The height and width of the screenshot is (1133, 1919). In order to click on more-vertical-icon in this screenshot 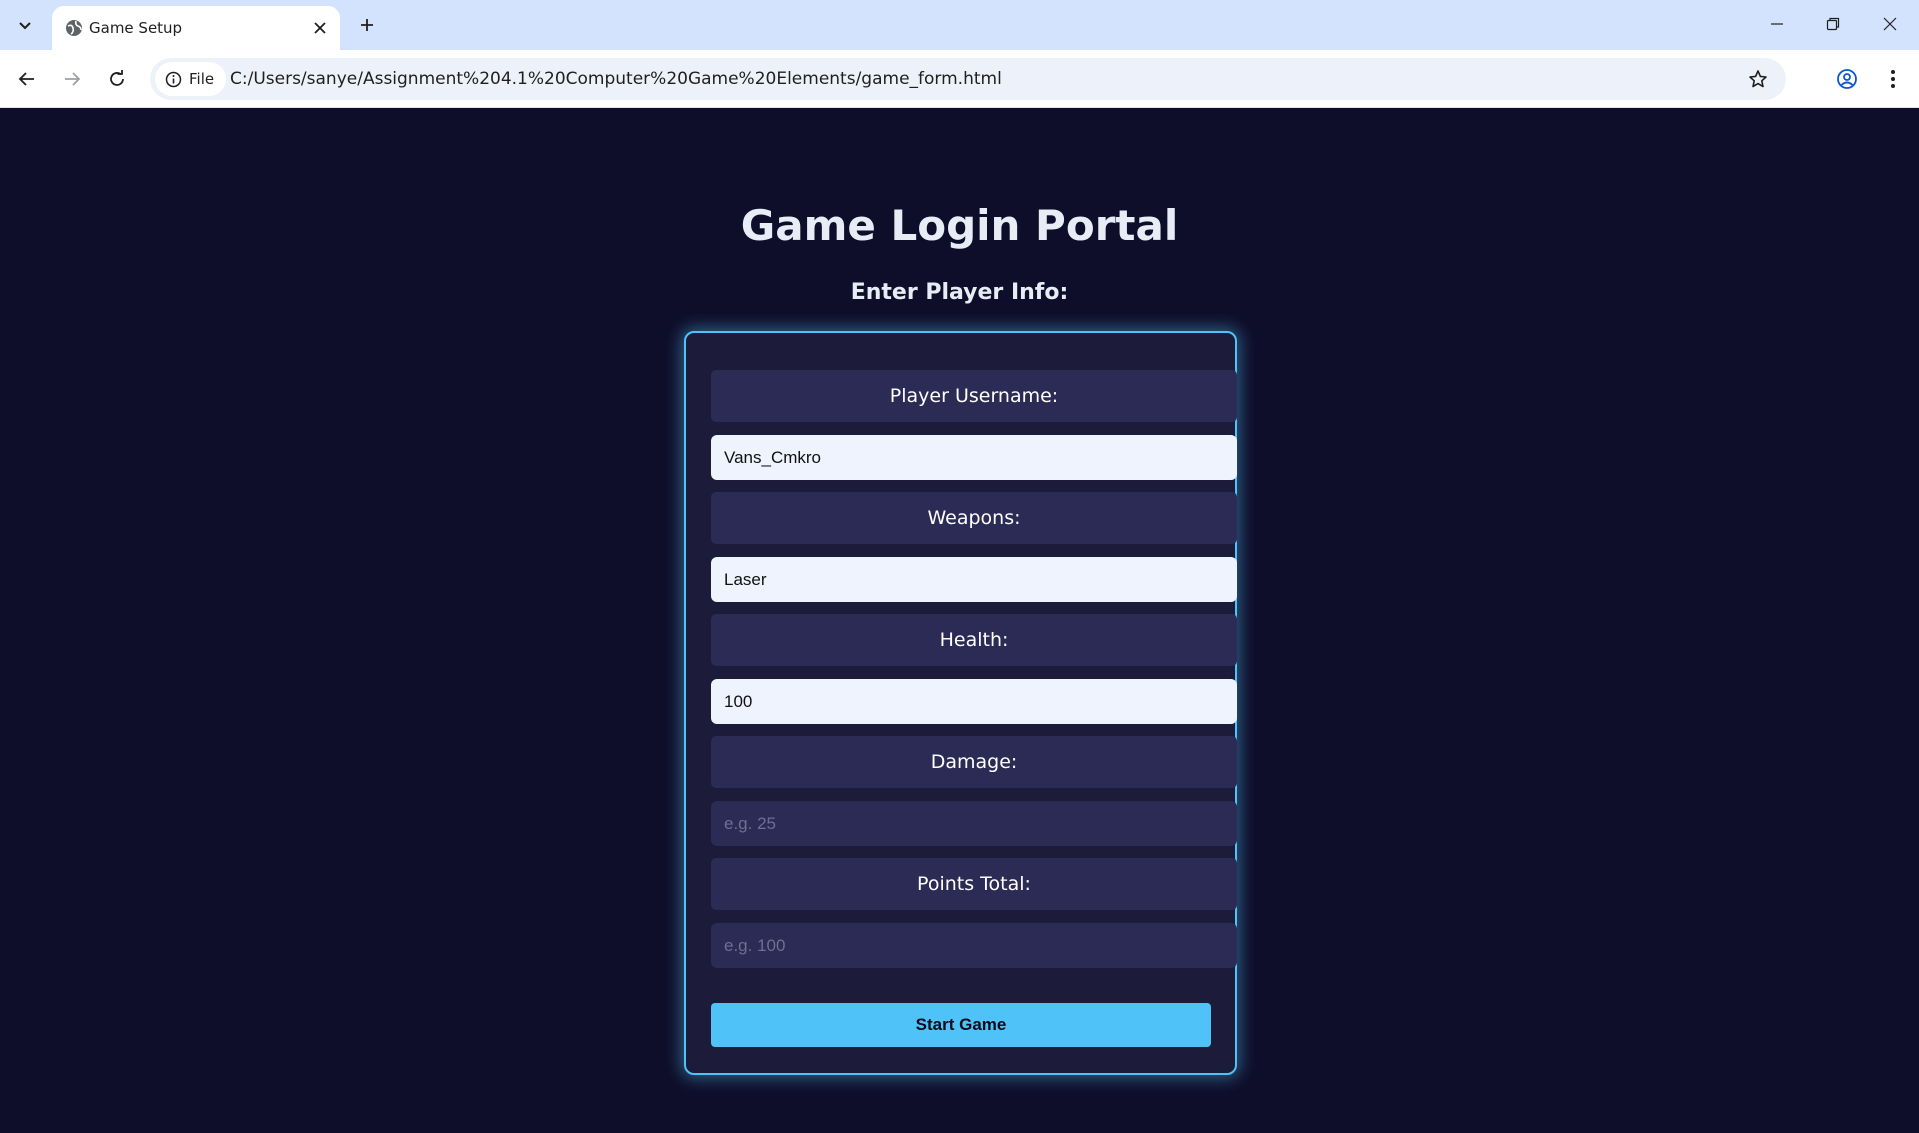, I will do `click(1893, 79)`.